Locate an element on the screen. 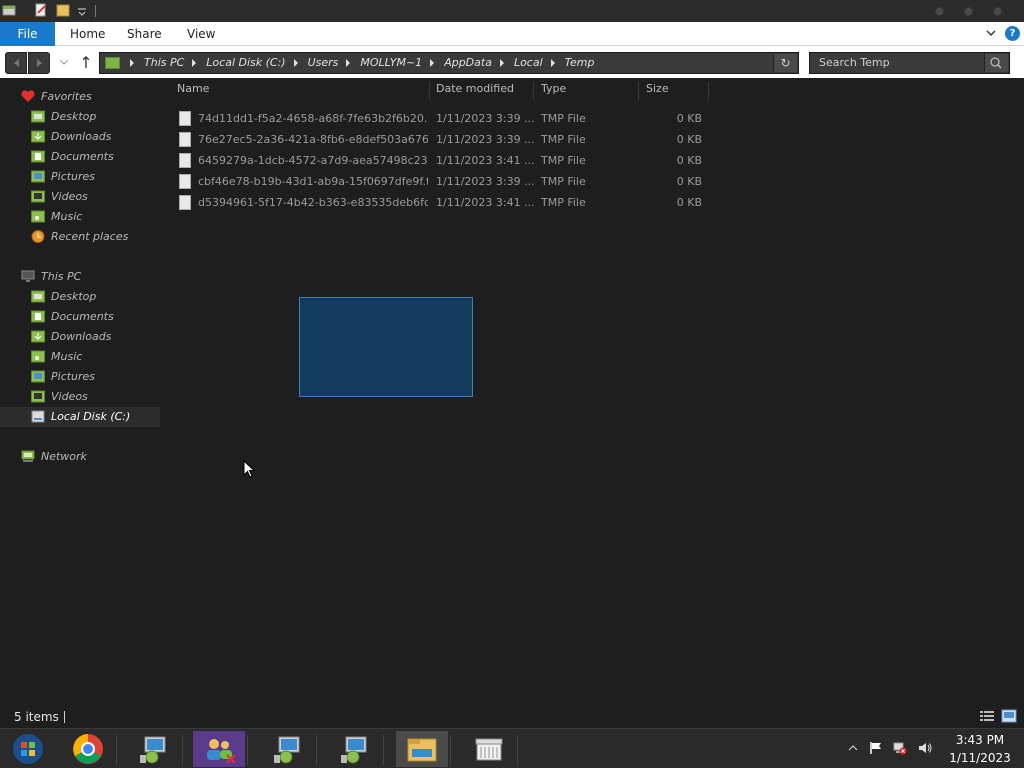  pictures-folder-icon is located at coordinates (38, 376).